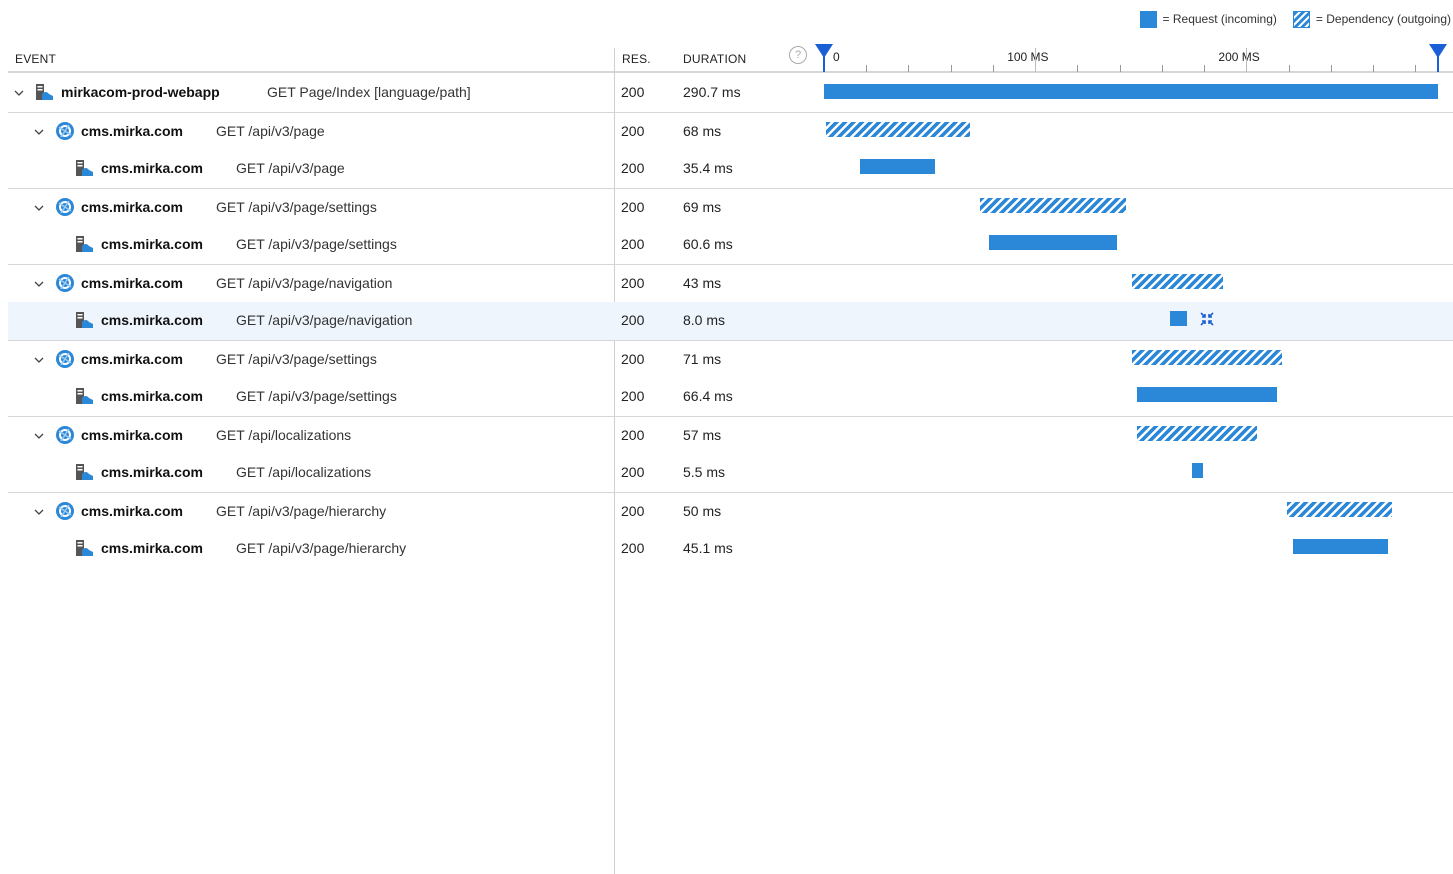 Image resolution: width=1453 pixels, height=874 pixels. Describe the element at coordinates (270, 130) in the screenshot. I see `operation-name: GET /api/v3/page` at that location.